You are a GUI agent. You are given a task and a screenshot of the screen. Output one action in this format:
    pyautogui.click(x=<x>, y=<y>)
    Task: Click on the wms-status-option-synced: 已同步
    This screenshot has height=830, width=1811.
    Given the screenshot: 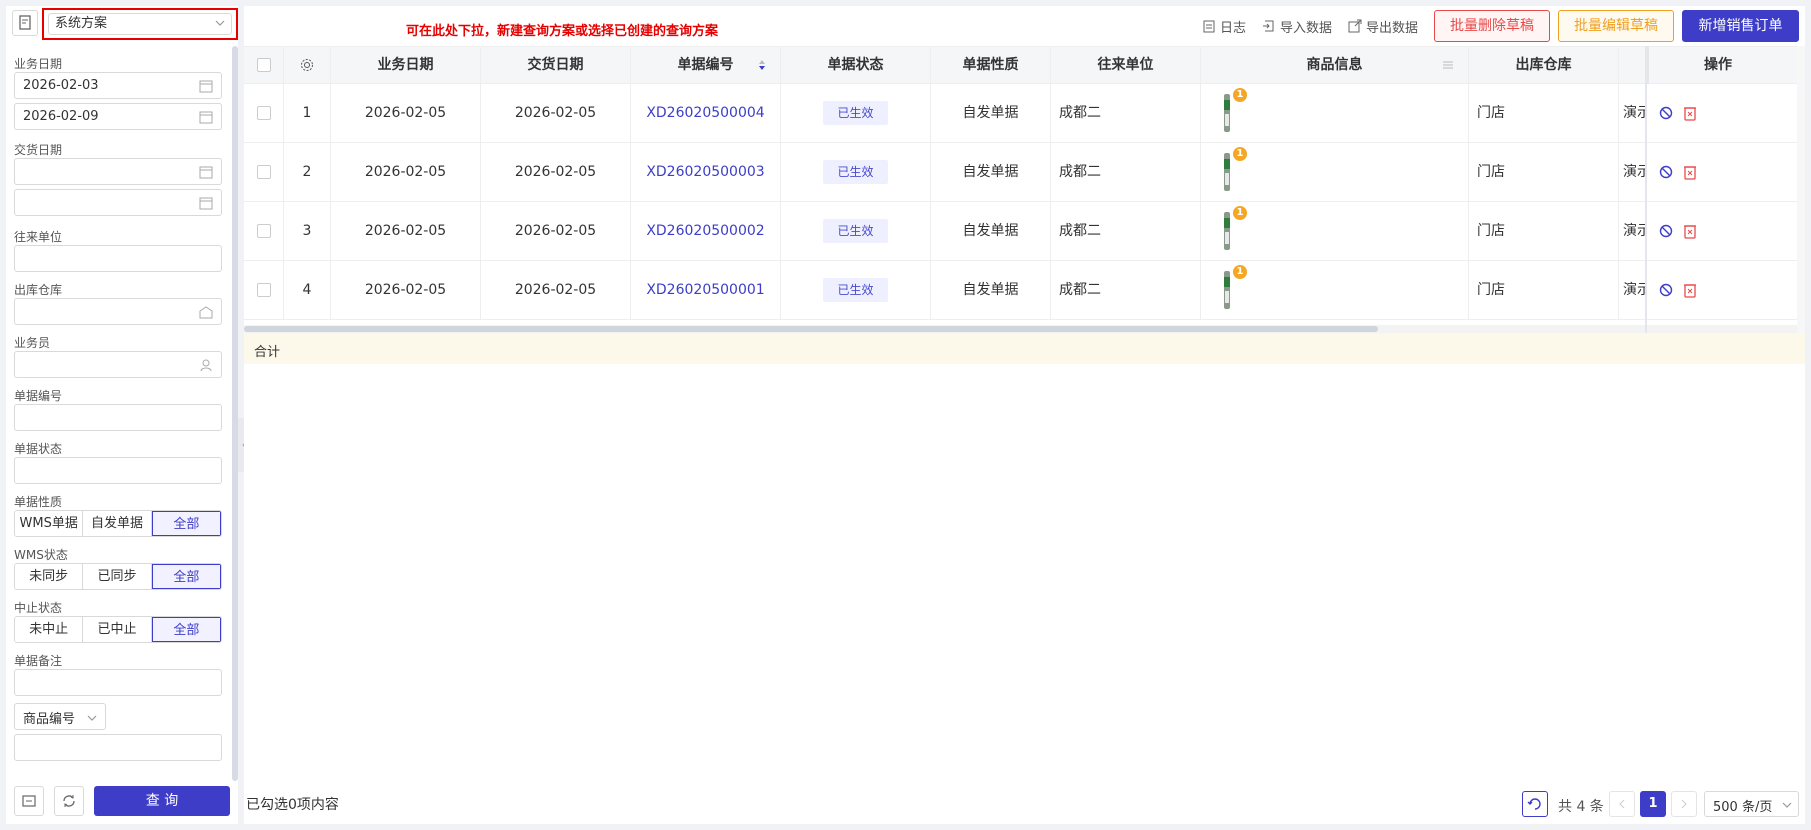 What is the action you would take?
    pyautogui.click(x=117, y=576)
    